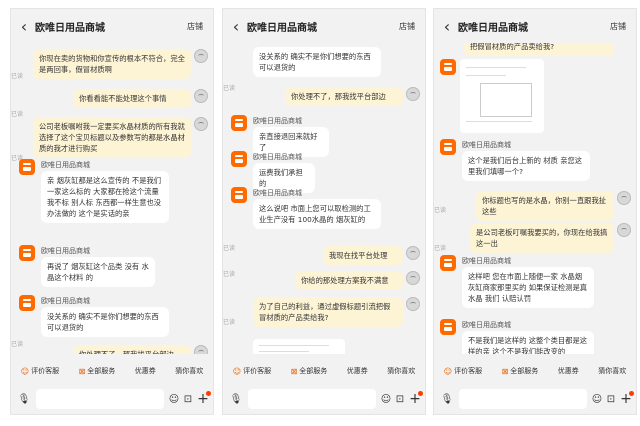 This screenshot has width=640, height=426. What do you see at coordinates (132, 349) in the screenshot?
I see `user-message: 你处理不了，那我找平台部边` at bounding box center [132, 349].